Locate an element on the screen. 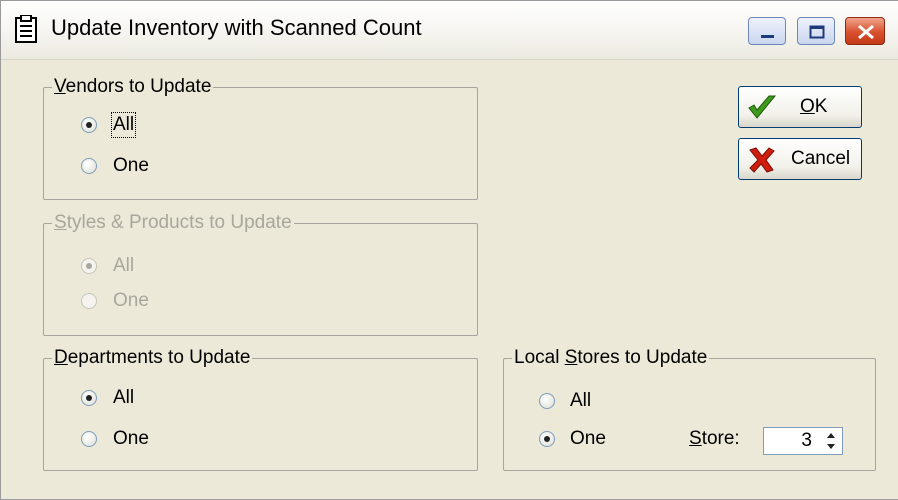 The width and height of the screenshot is (898, 500). spin-down-arrow-icon is located at coordinates (831, 446).